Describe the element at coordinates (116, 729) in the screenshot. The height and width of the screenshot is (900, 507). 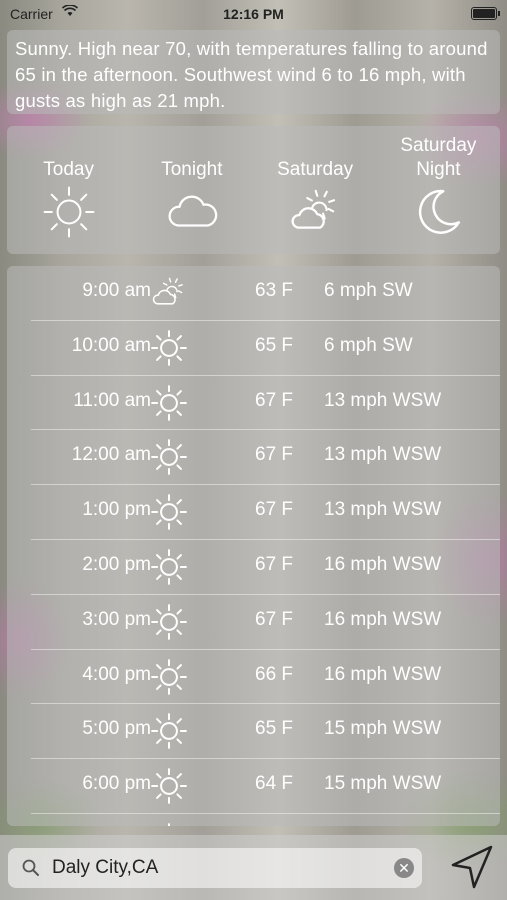
I see `hour-time: 5:00 pm` at that location.